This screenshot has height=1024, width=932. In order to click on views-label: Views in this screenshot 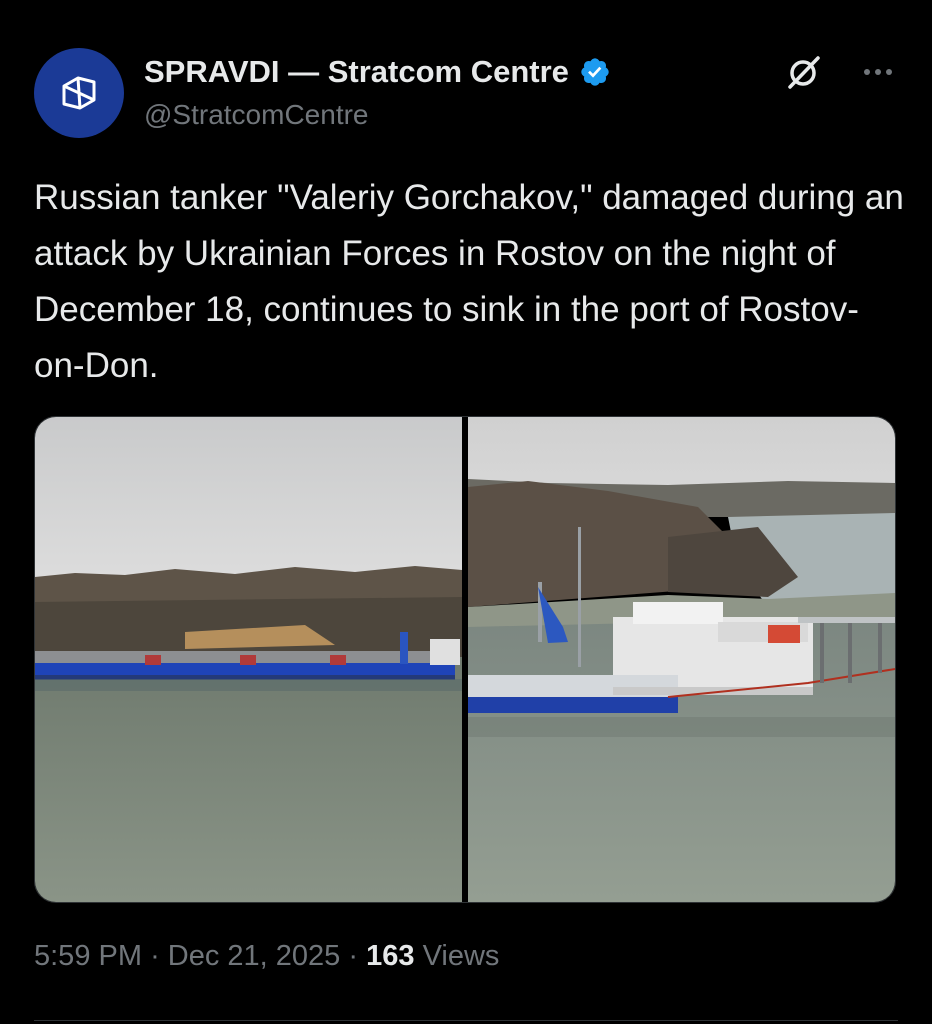, I will do `click(461, 956)`.